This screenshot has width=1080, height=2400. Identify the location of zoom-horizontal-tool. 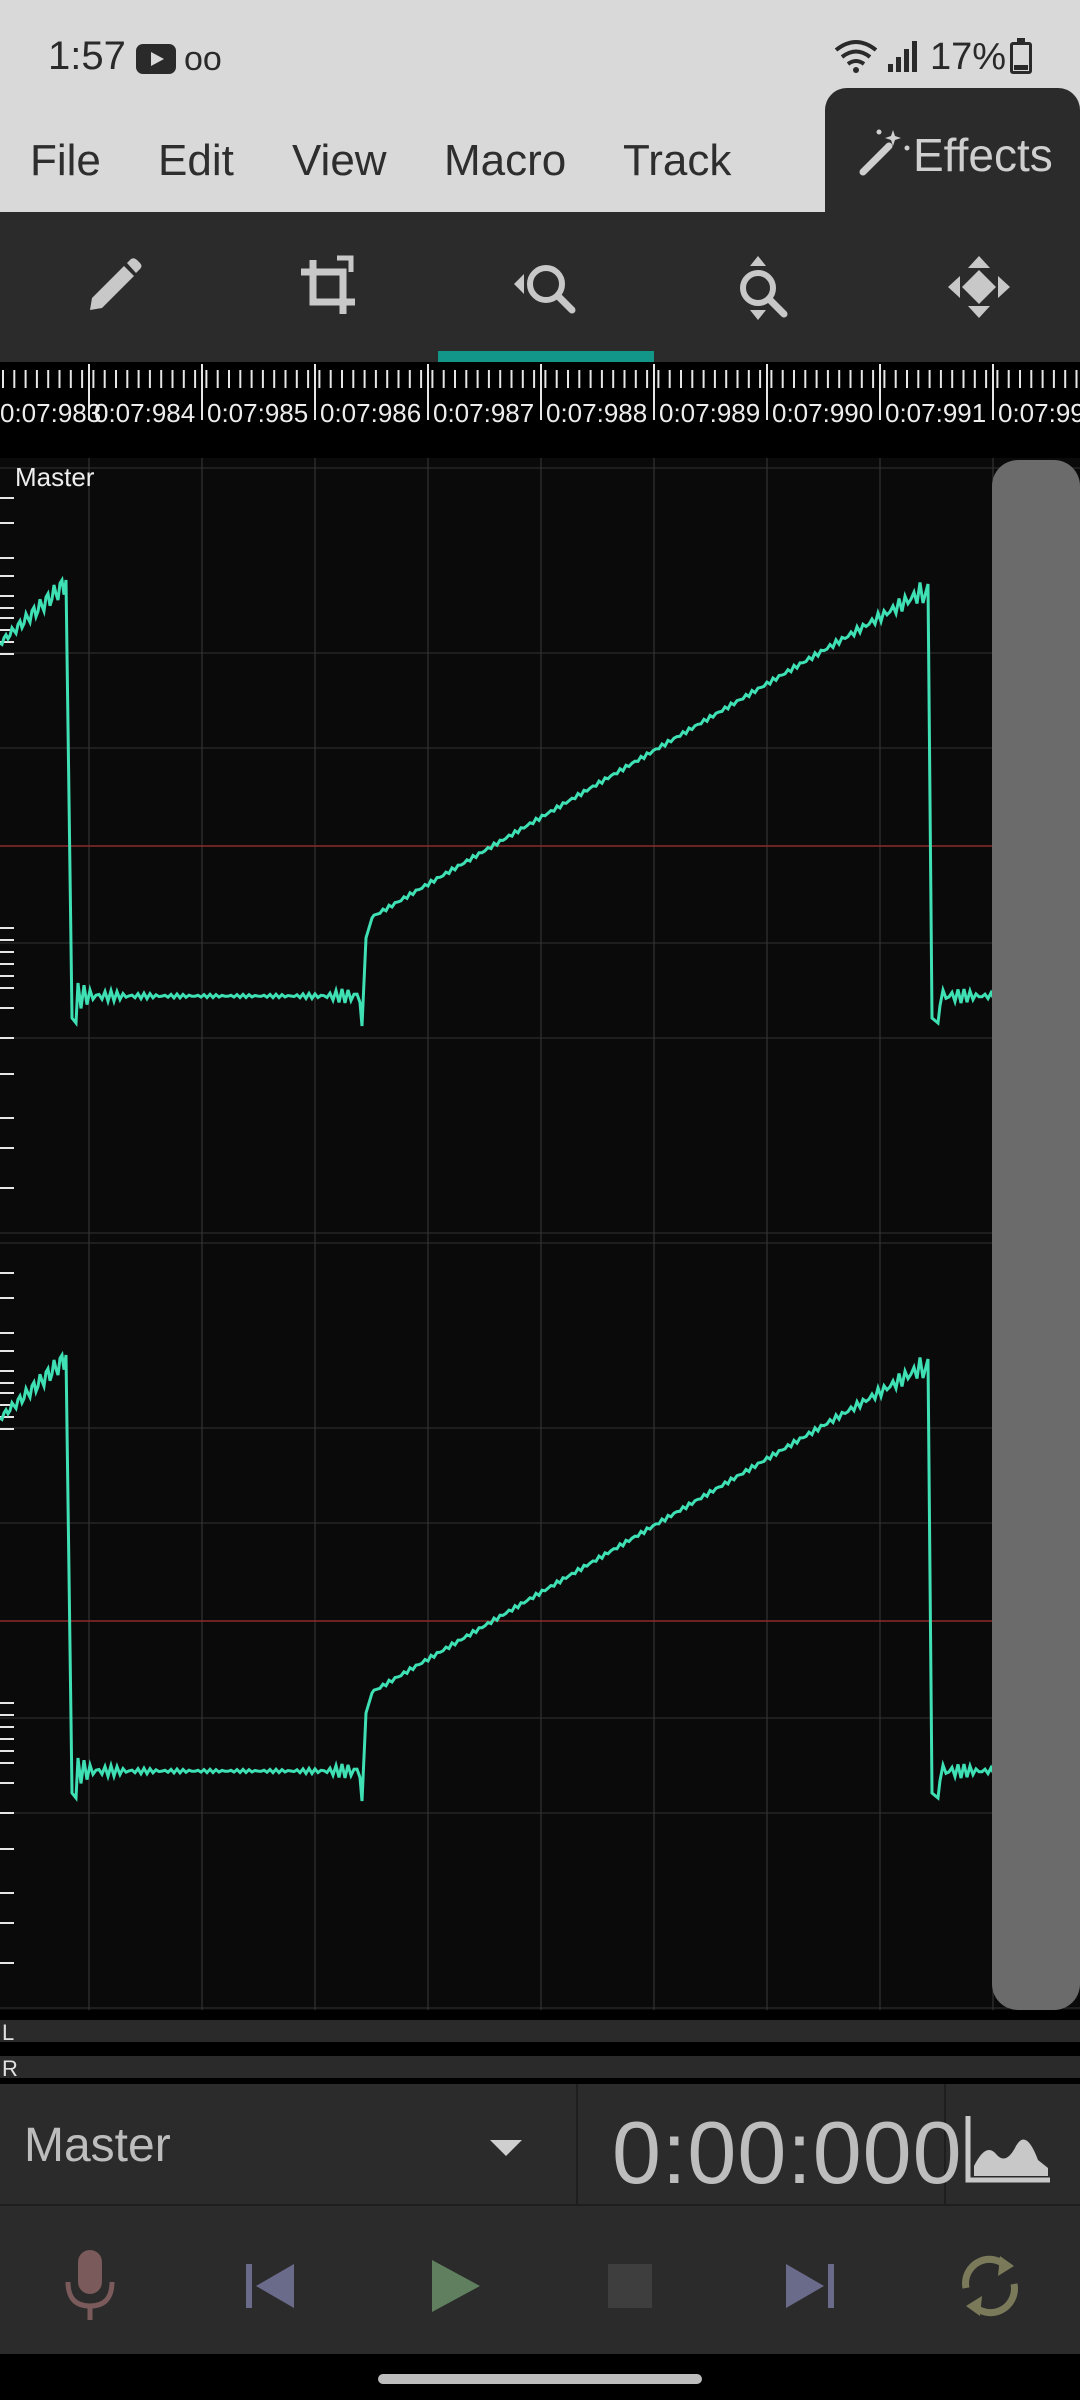
(545, 287).